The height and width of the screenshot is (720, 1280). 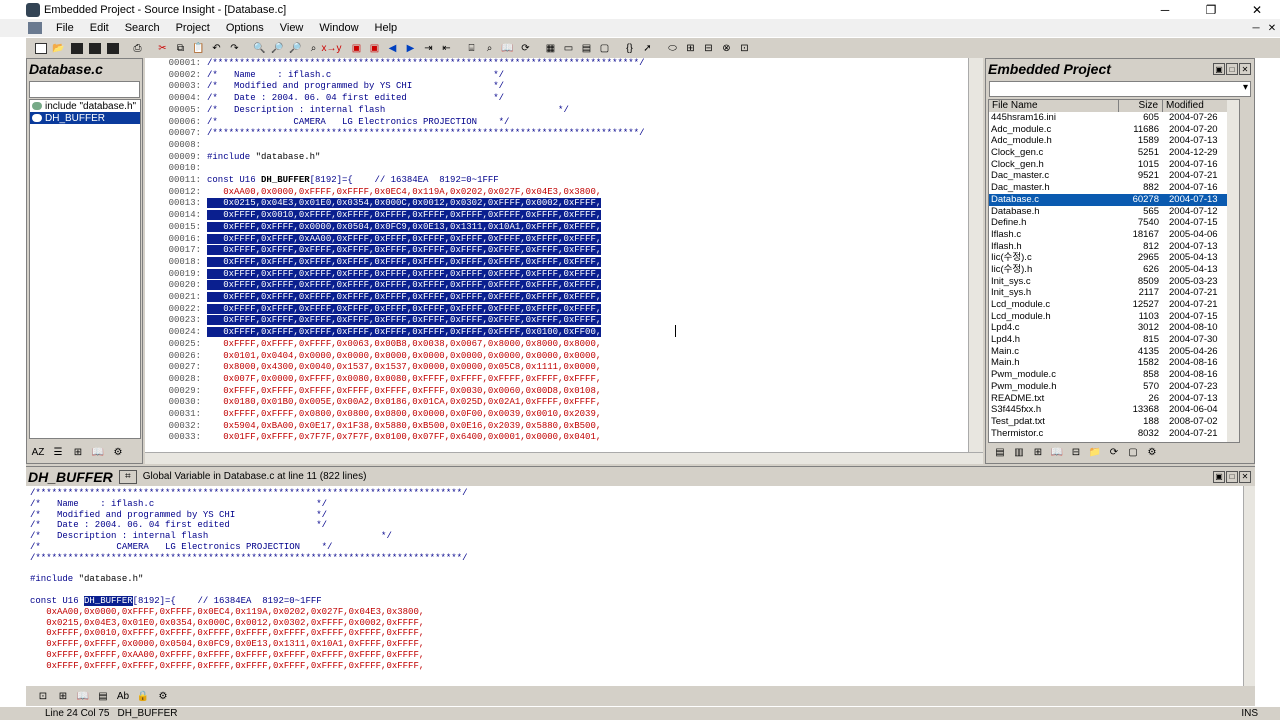 I want to click on search-files-icon: ⌕, so click(x=313, y=48).